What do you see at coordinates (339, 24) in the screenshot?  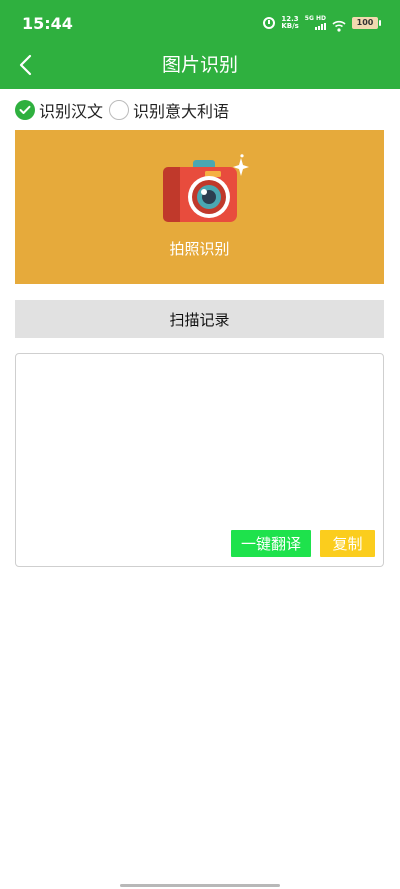 I see `wifi-icon` at bounding box center [339, 24].